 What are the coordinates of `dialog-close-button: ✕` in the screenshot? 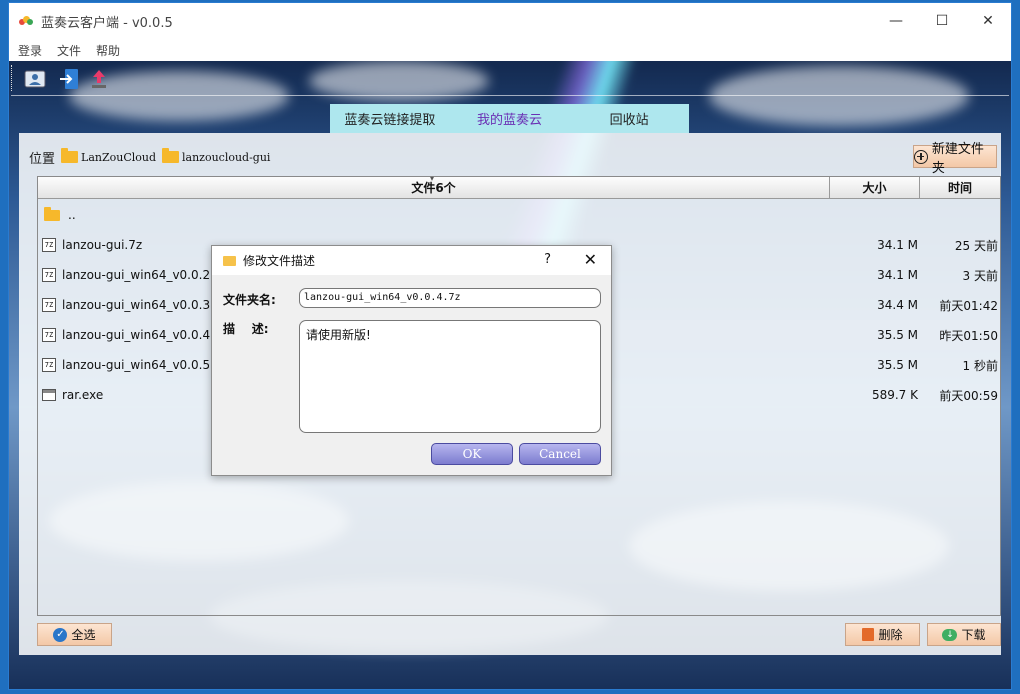 It's located at (590, 259).